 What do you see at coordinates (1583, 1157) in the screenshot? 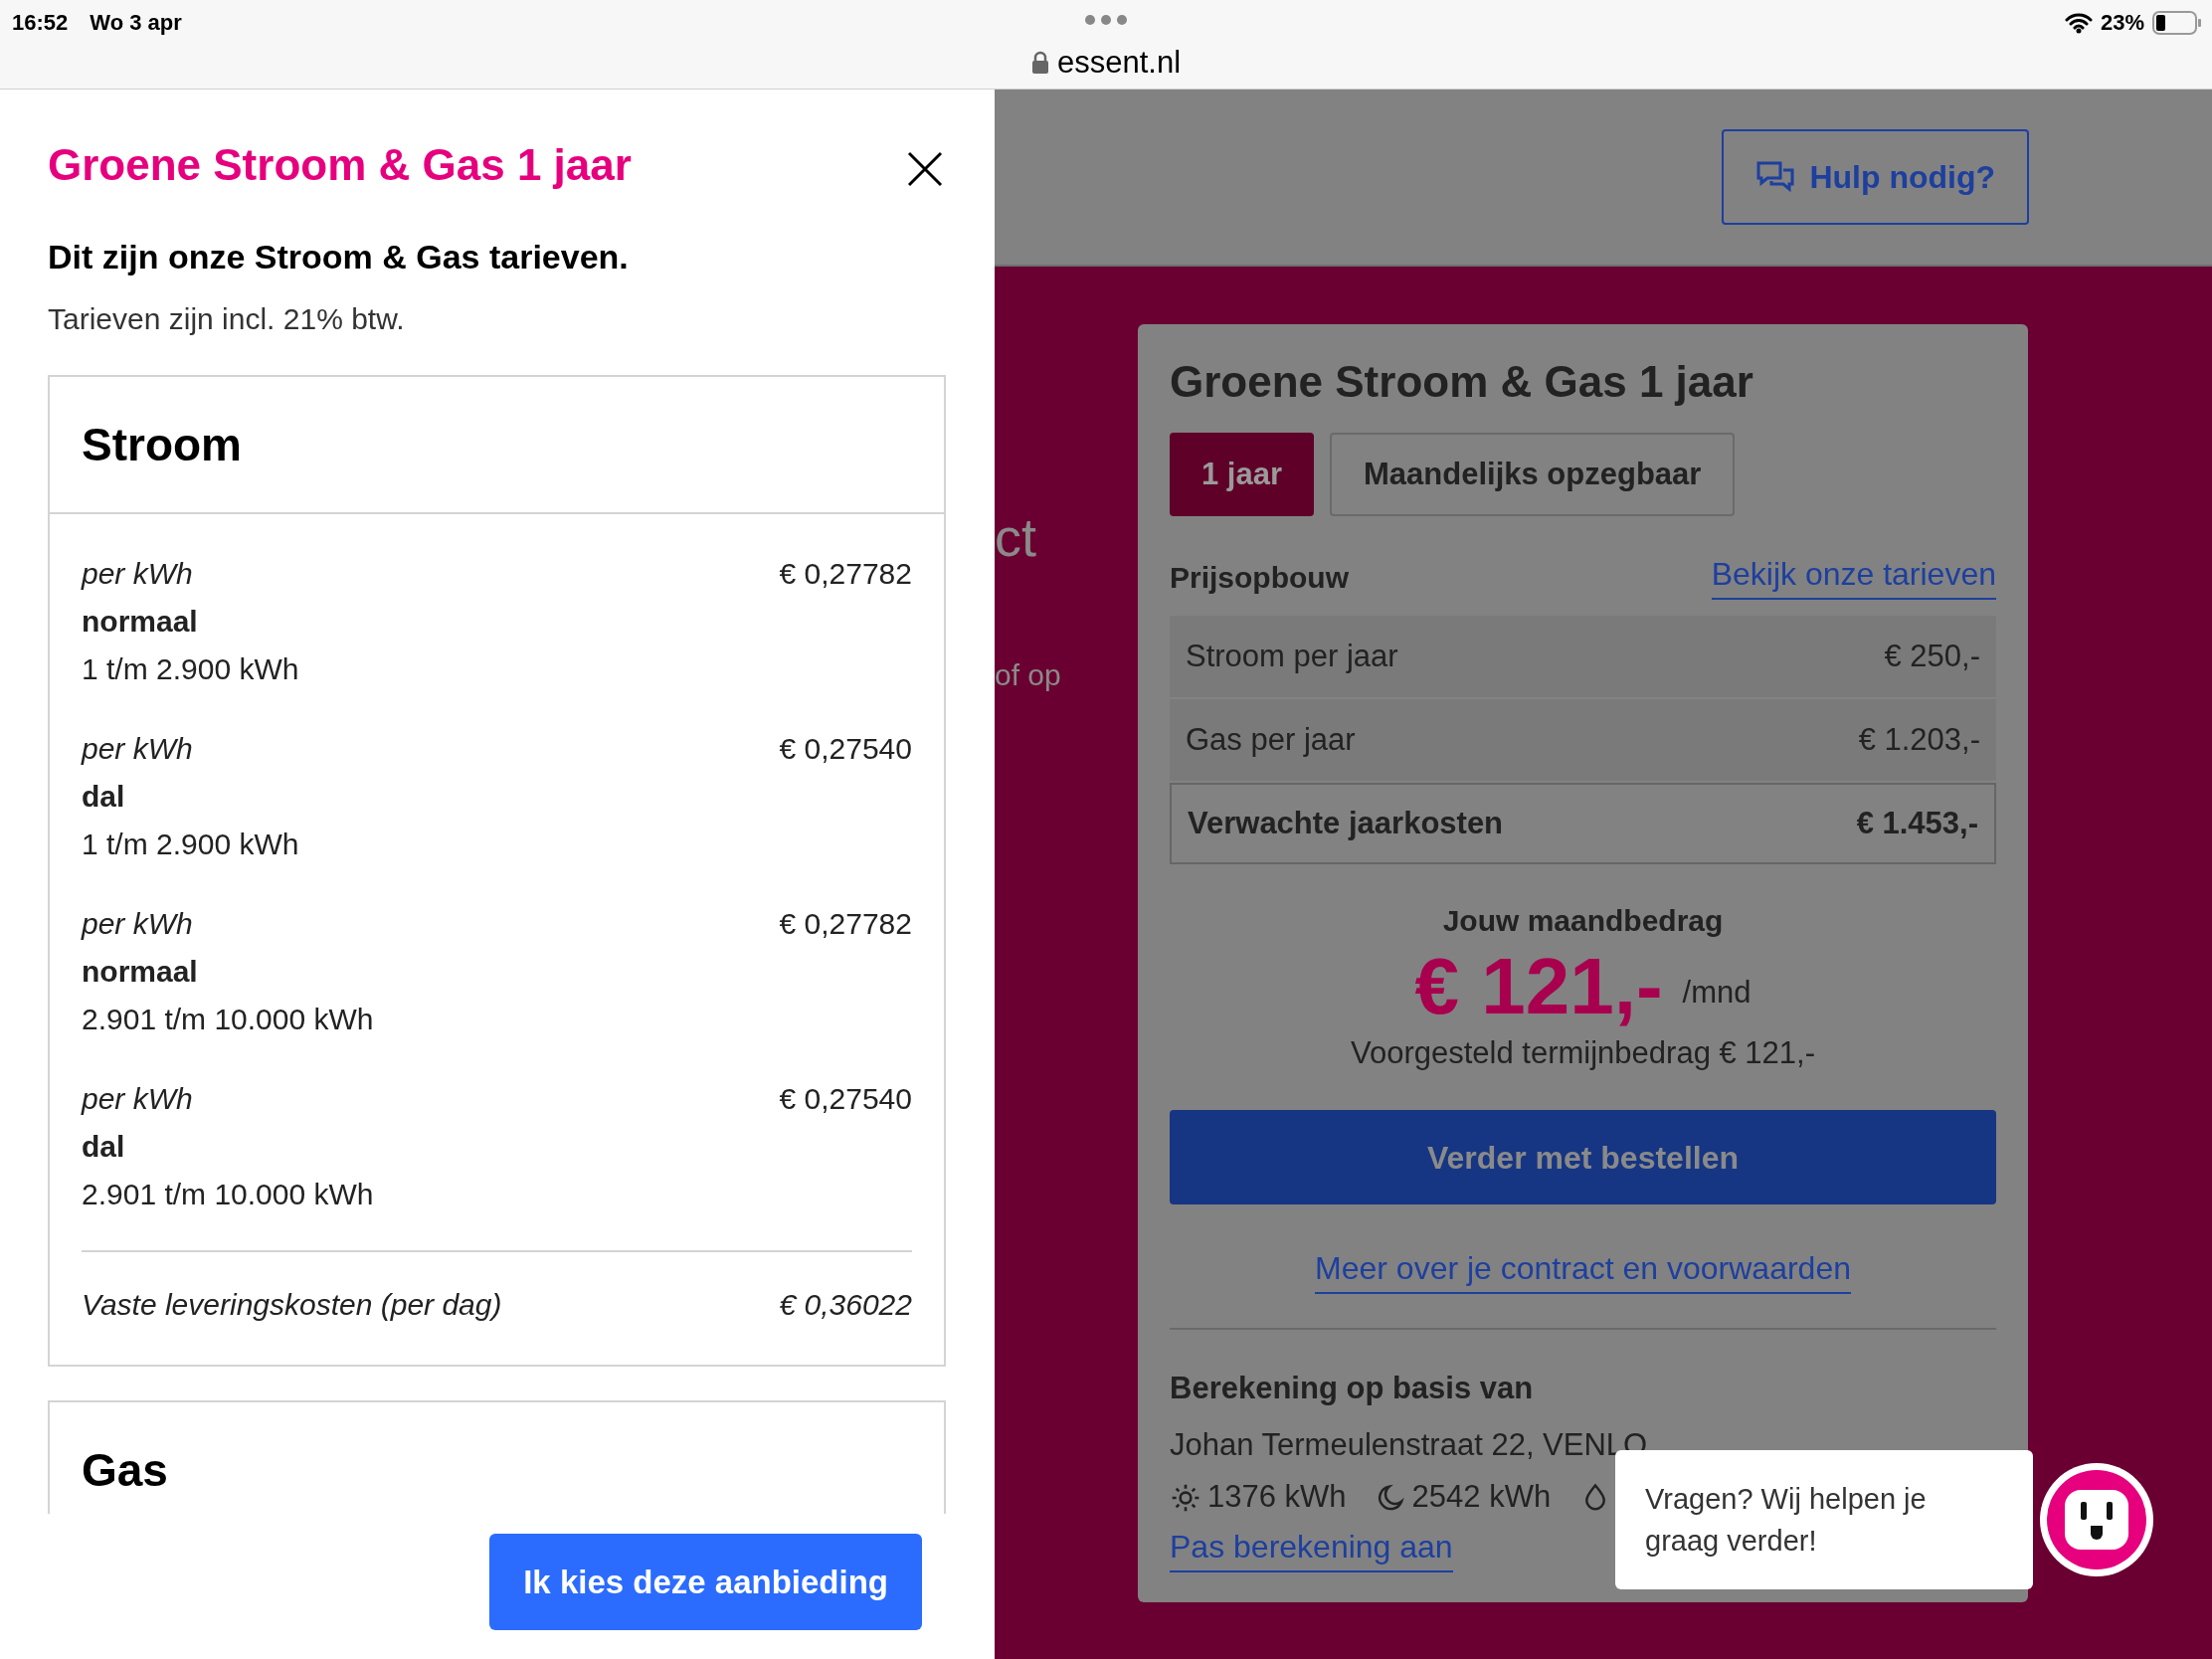
I see `order-button: Verder met bestellen` at bounding box center [1583, 1157].